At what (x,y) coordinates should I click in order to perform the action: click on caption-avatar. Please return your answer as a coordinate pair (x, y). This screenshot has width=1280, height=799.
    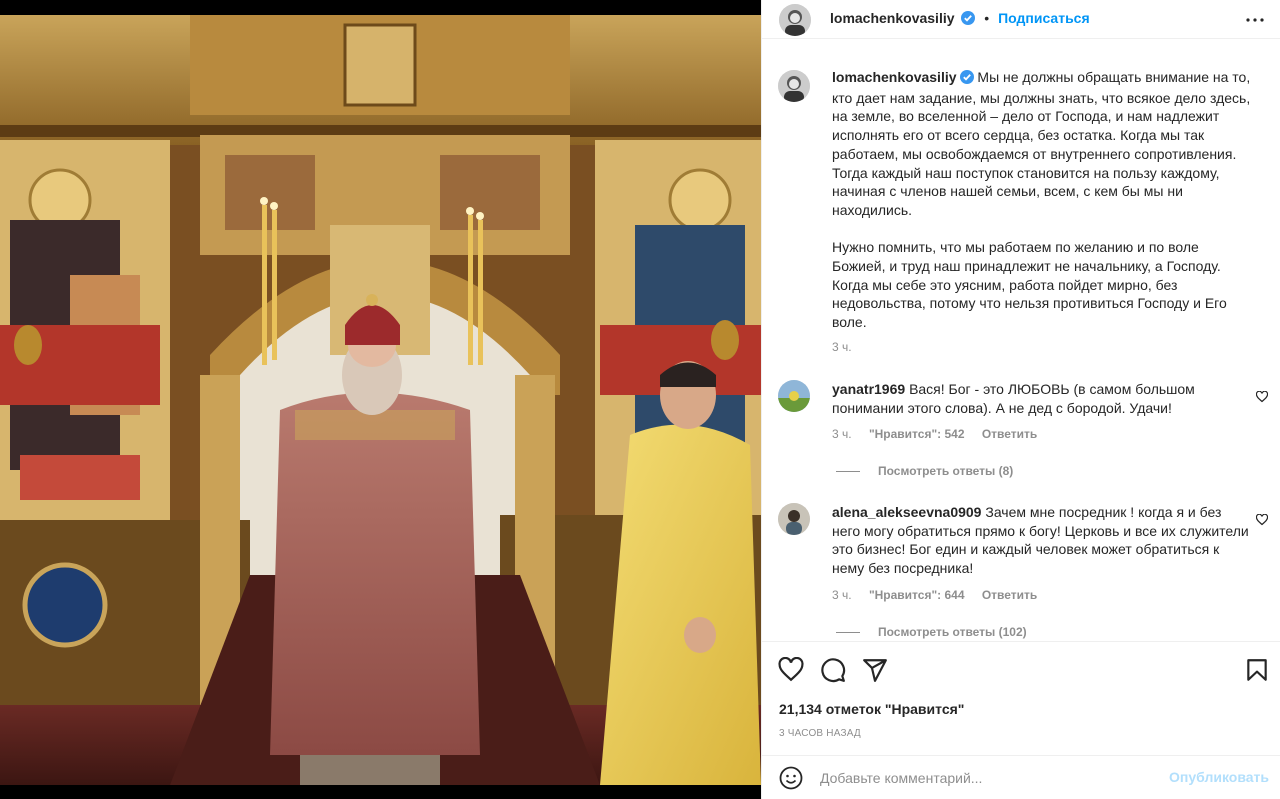
    Looking at the image, I should click on (794, 86).